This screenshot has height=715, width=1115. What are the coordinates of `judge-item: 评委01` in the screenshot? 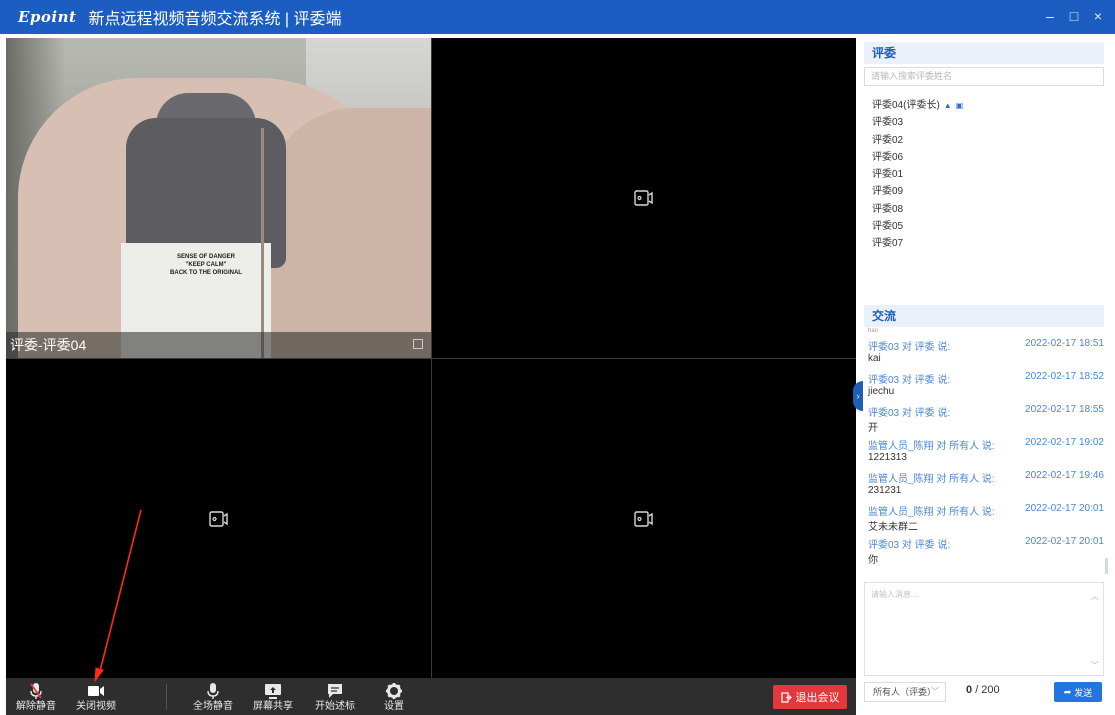 It's located at (987, 174).